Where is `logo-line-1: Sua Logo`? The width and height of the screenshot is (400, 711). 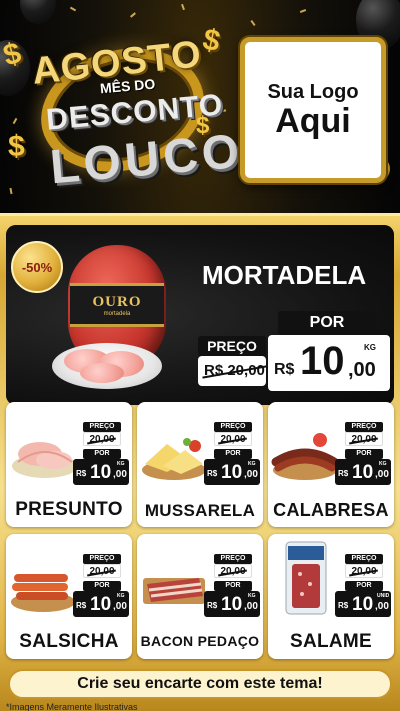 logo-line-1: Sua Logo is located at coordinates (313, 91).